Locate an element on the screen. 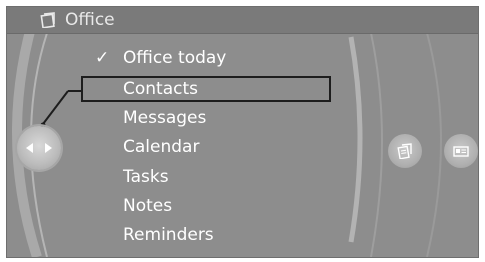 This screenshot has width=485, height=262. menu-item-office-today: ✓ Office today is located at coordinates (206, 58).